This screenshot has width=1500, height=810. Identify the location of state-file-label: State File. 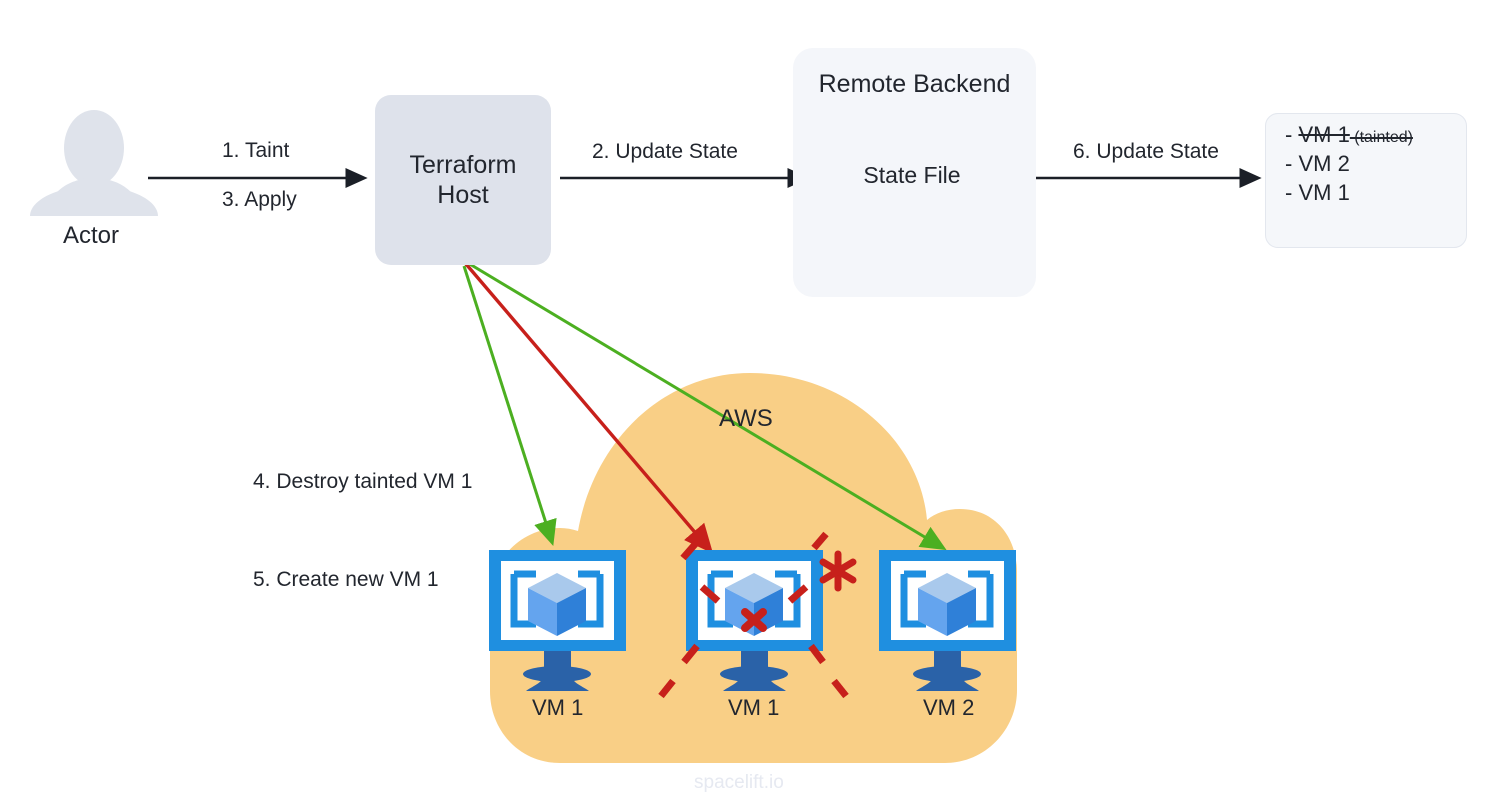
(912, 174).